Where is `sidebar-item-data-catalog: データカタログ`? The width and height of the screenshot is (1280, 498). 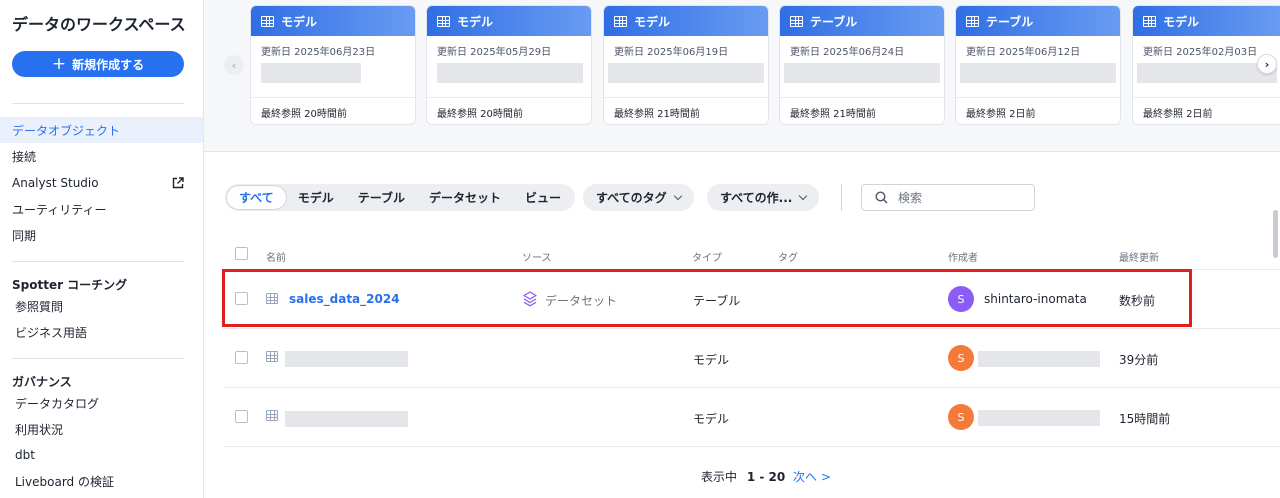
sidebar-item-data-catalog: データカタログ is located at coordinates (101, 403).